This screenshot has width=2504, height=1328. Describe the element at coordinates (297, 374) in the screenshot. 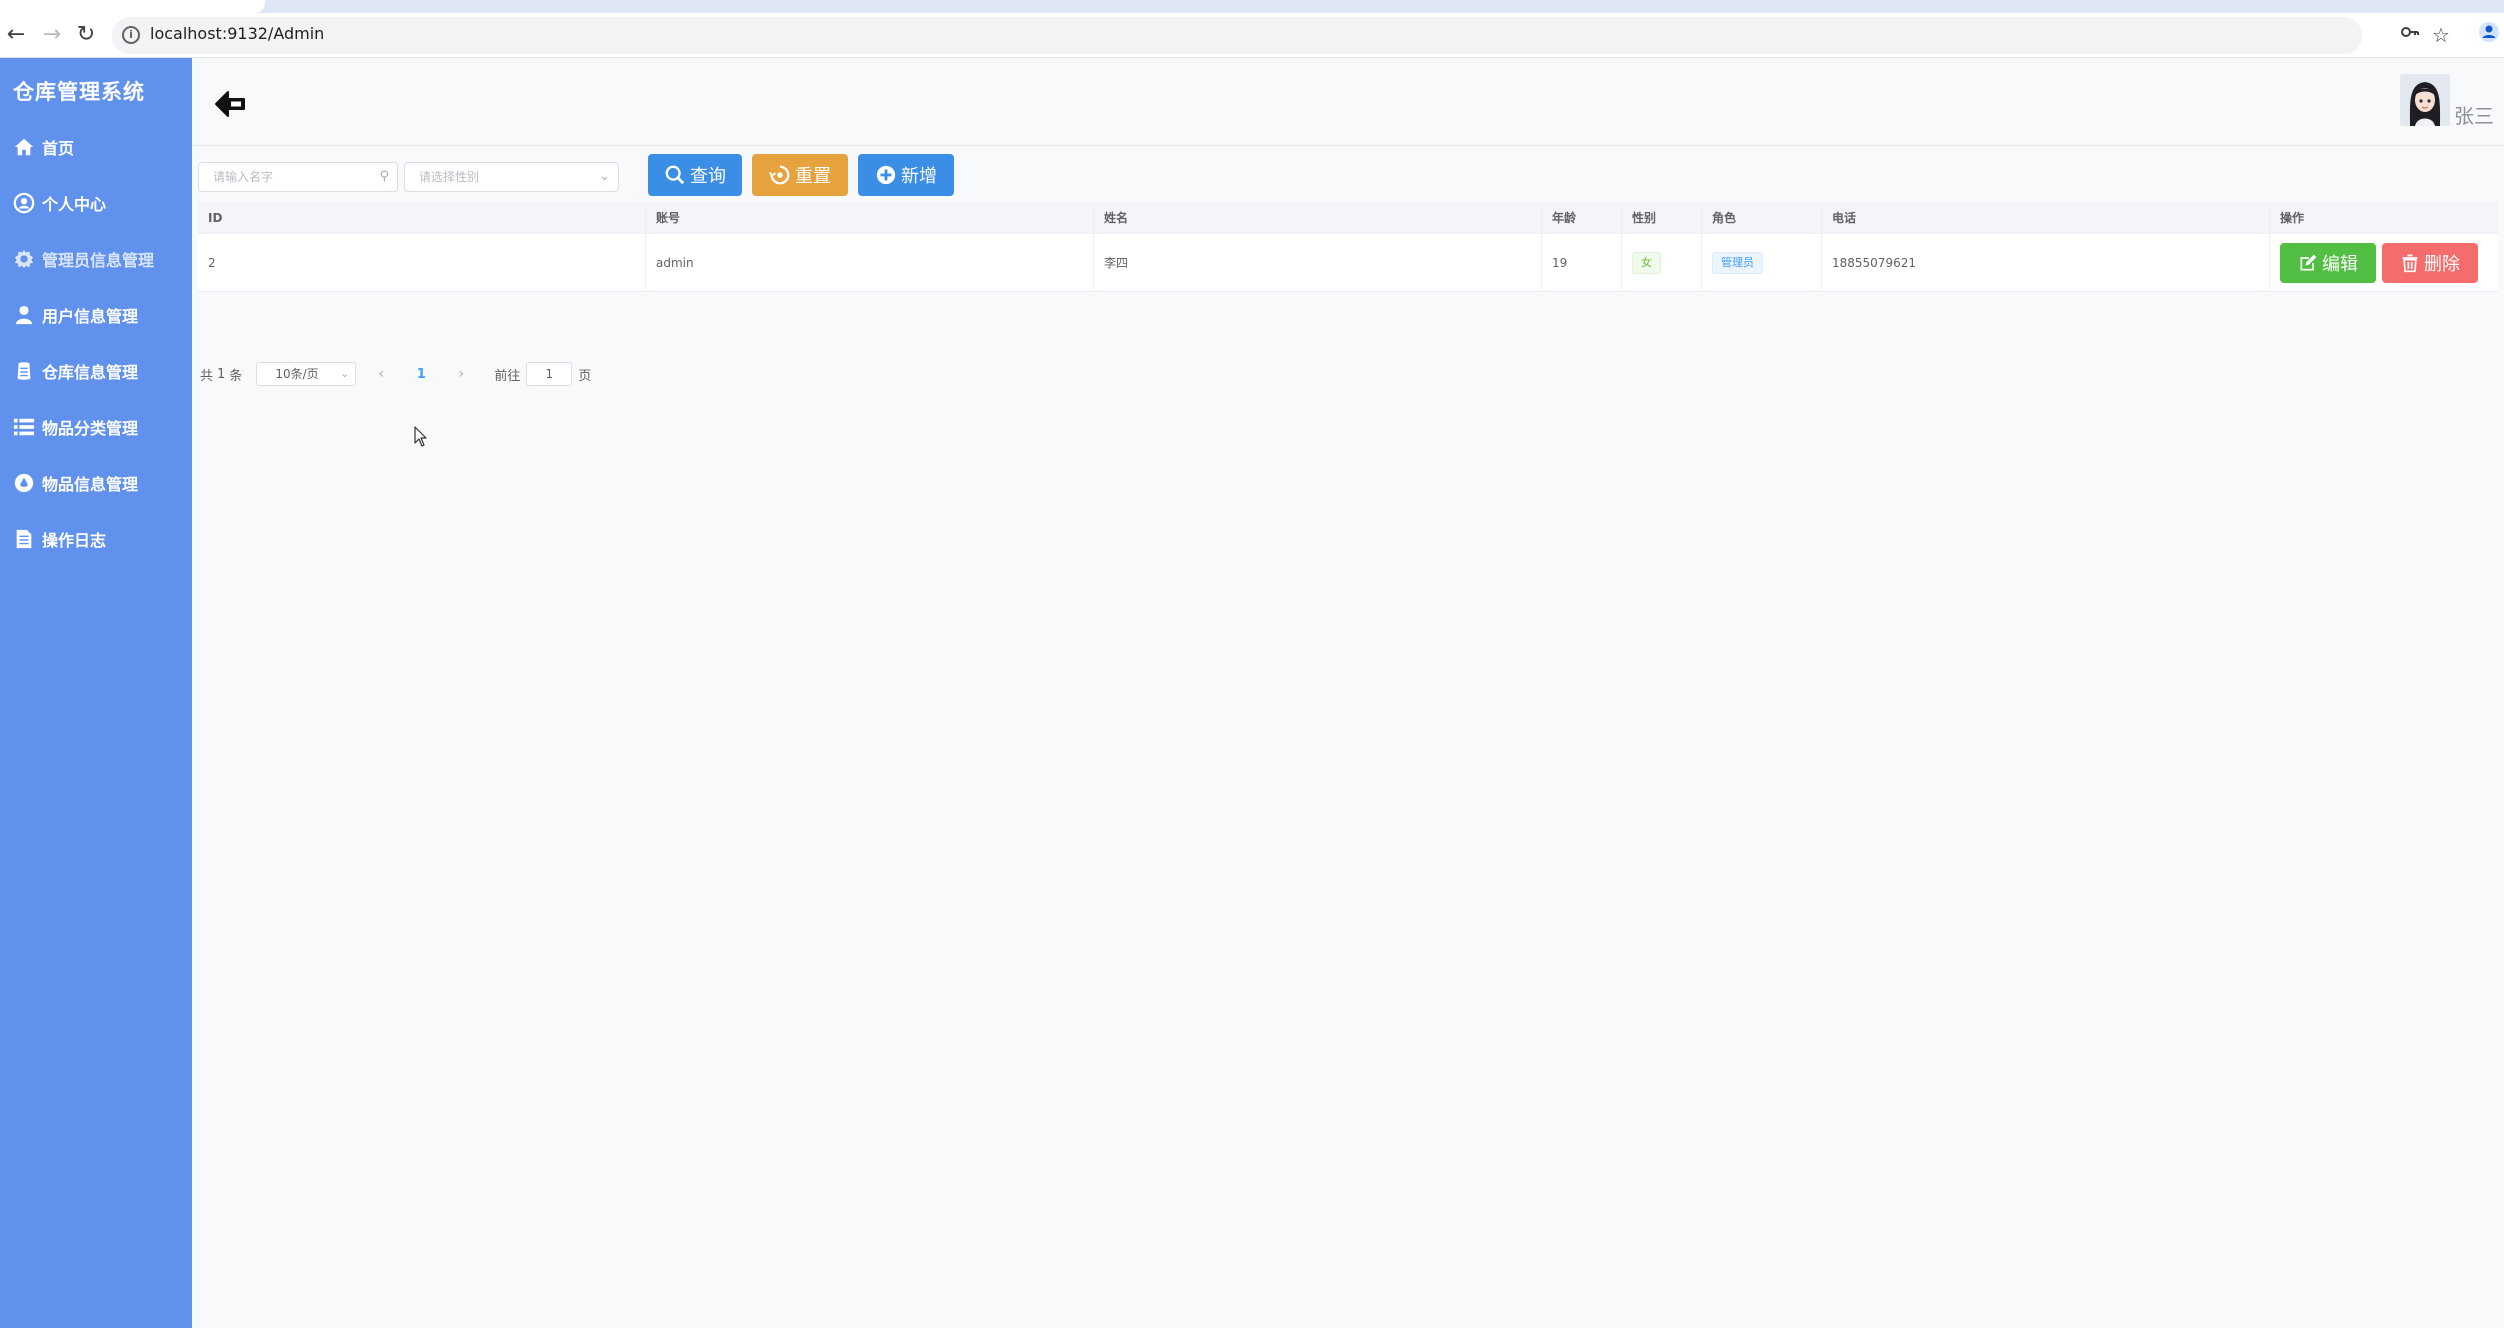

I see `page-size-value: 10条/页` at that location.